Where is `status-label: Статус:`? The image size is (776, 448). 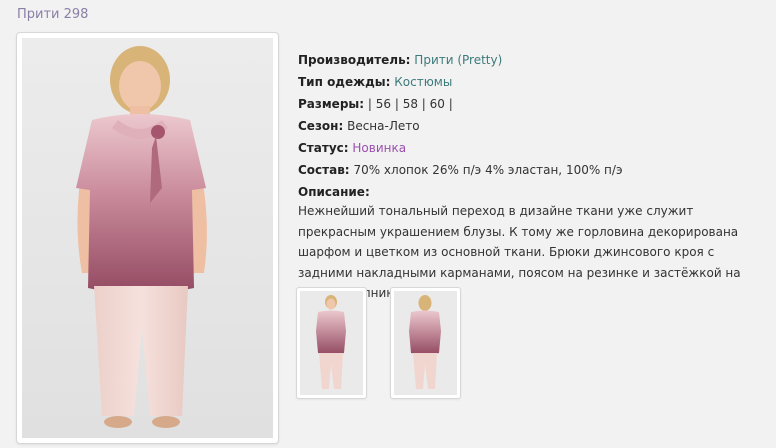
status-label: Статус: is located at coordinates (323, 148).